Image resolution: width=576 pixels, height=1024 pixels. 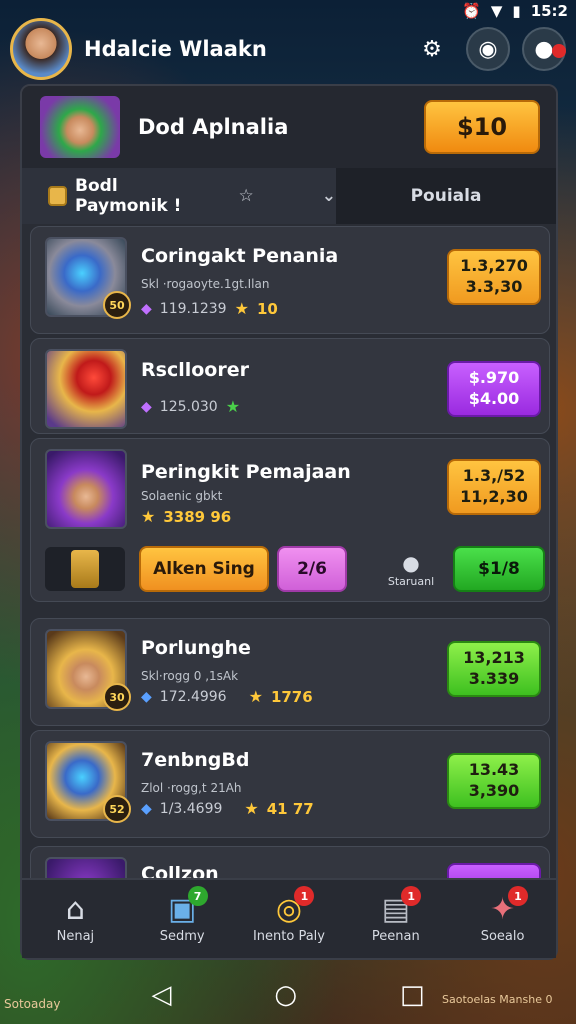 I want to click on profile-name: Dod Aplnalia, so click(x=213, y=127).